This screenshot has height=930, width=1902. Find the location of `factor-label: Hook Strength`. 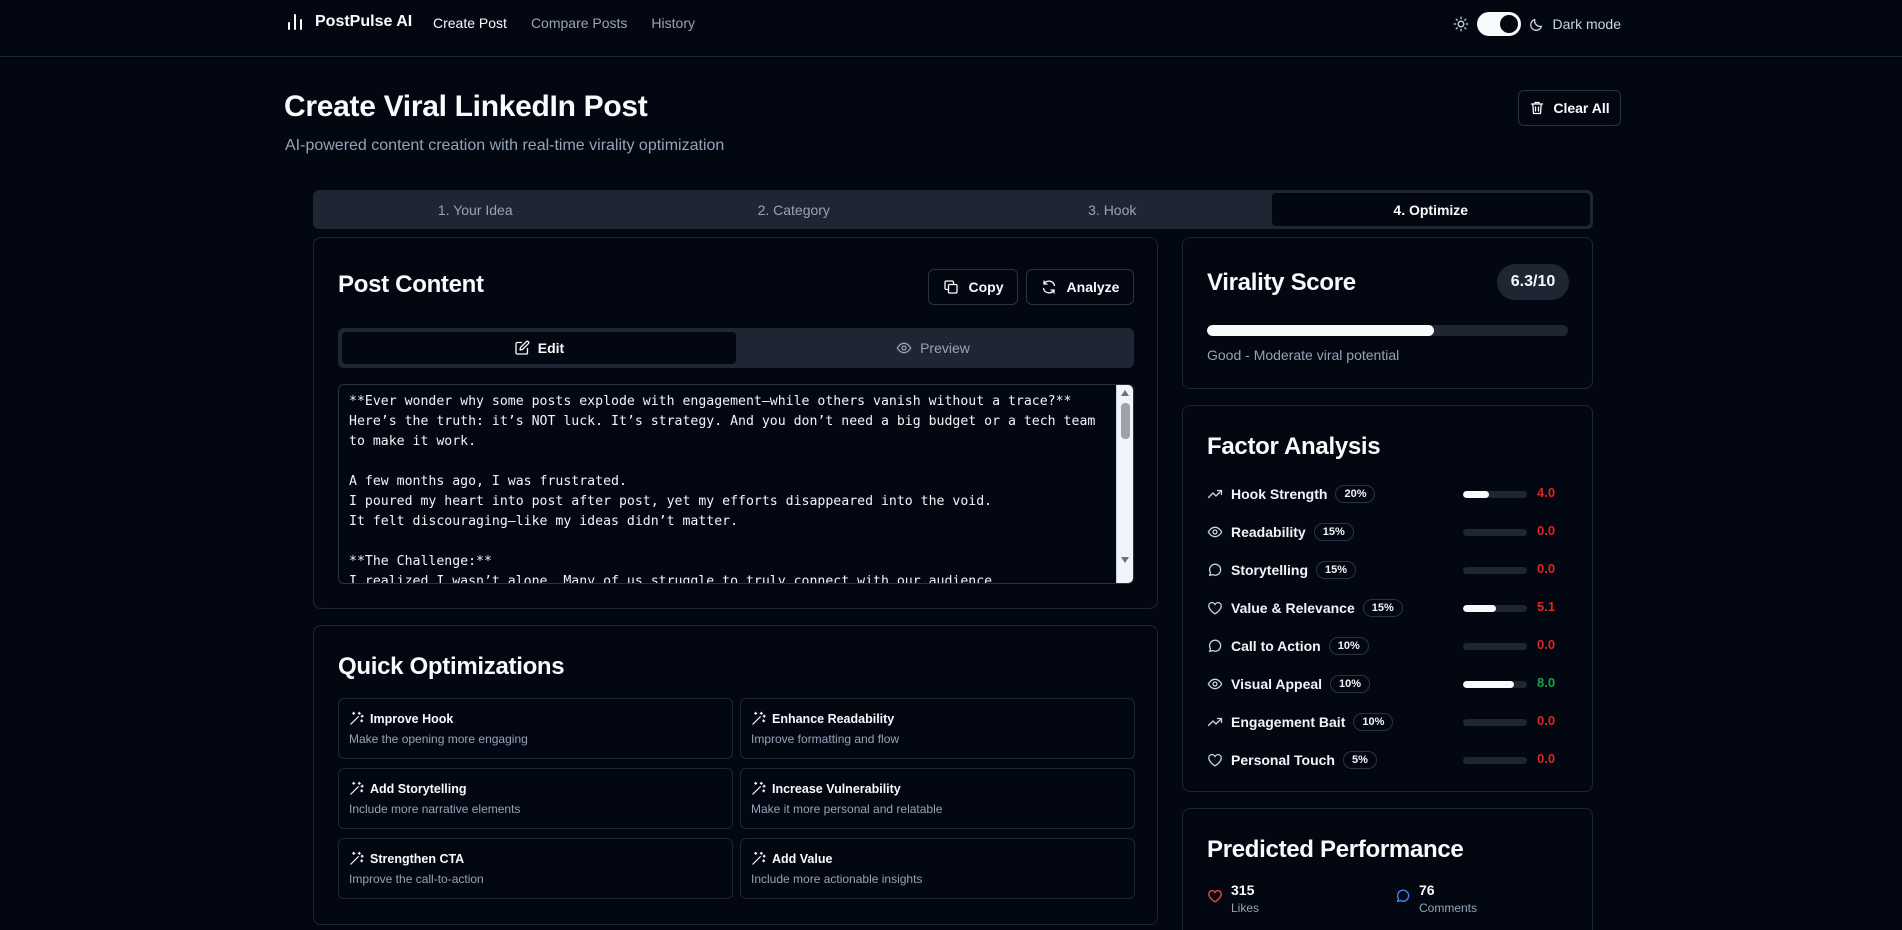

factor-label: Hook Strength is located at coordinates (1279, 494).